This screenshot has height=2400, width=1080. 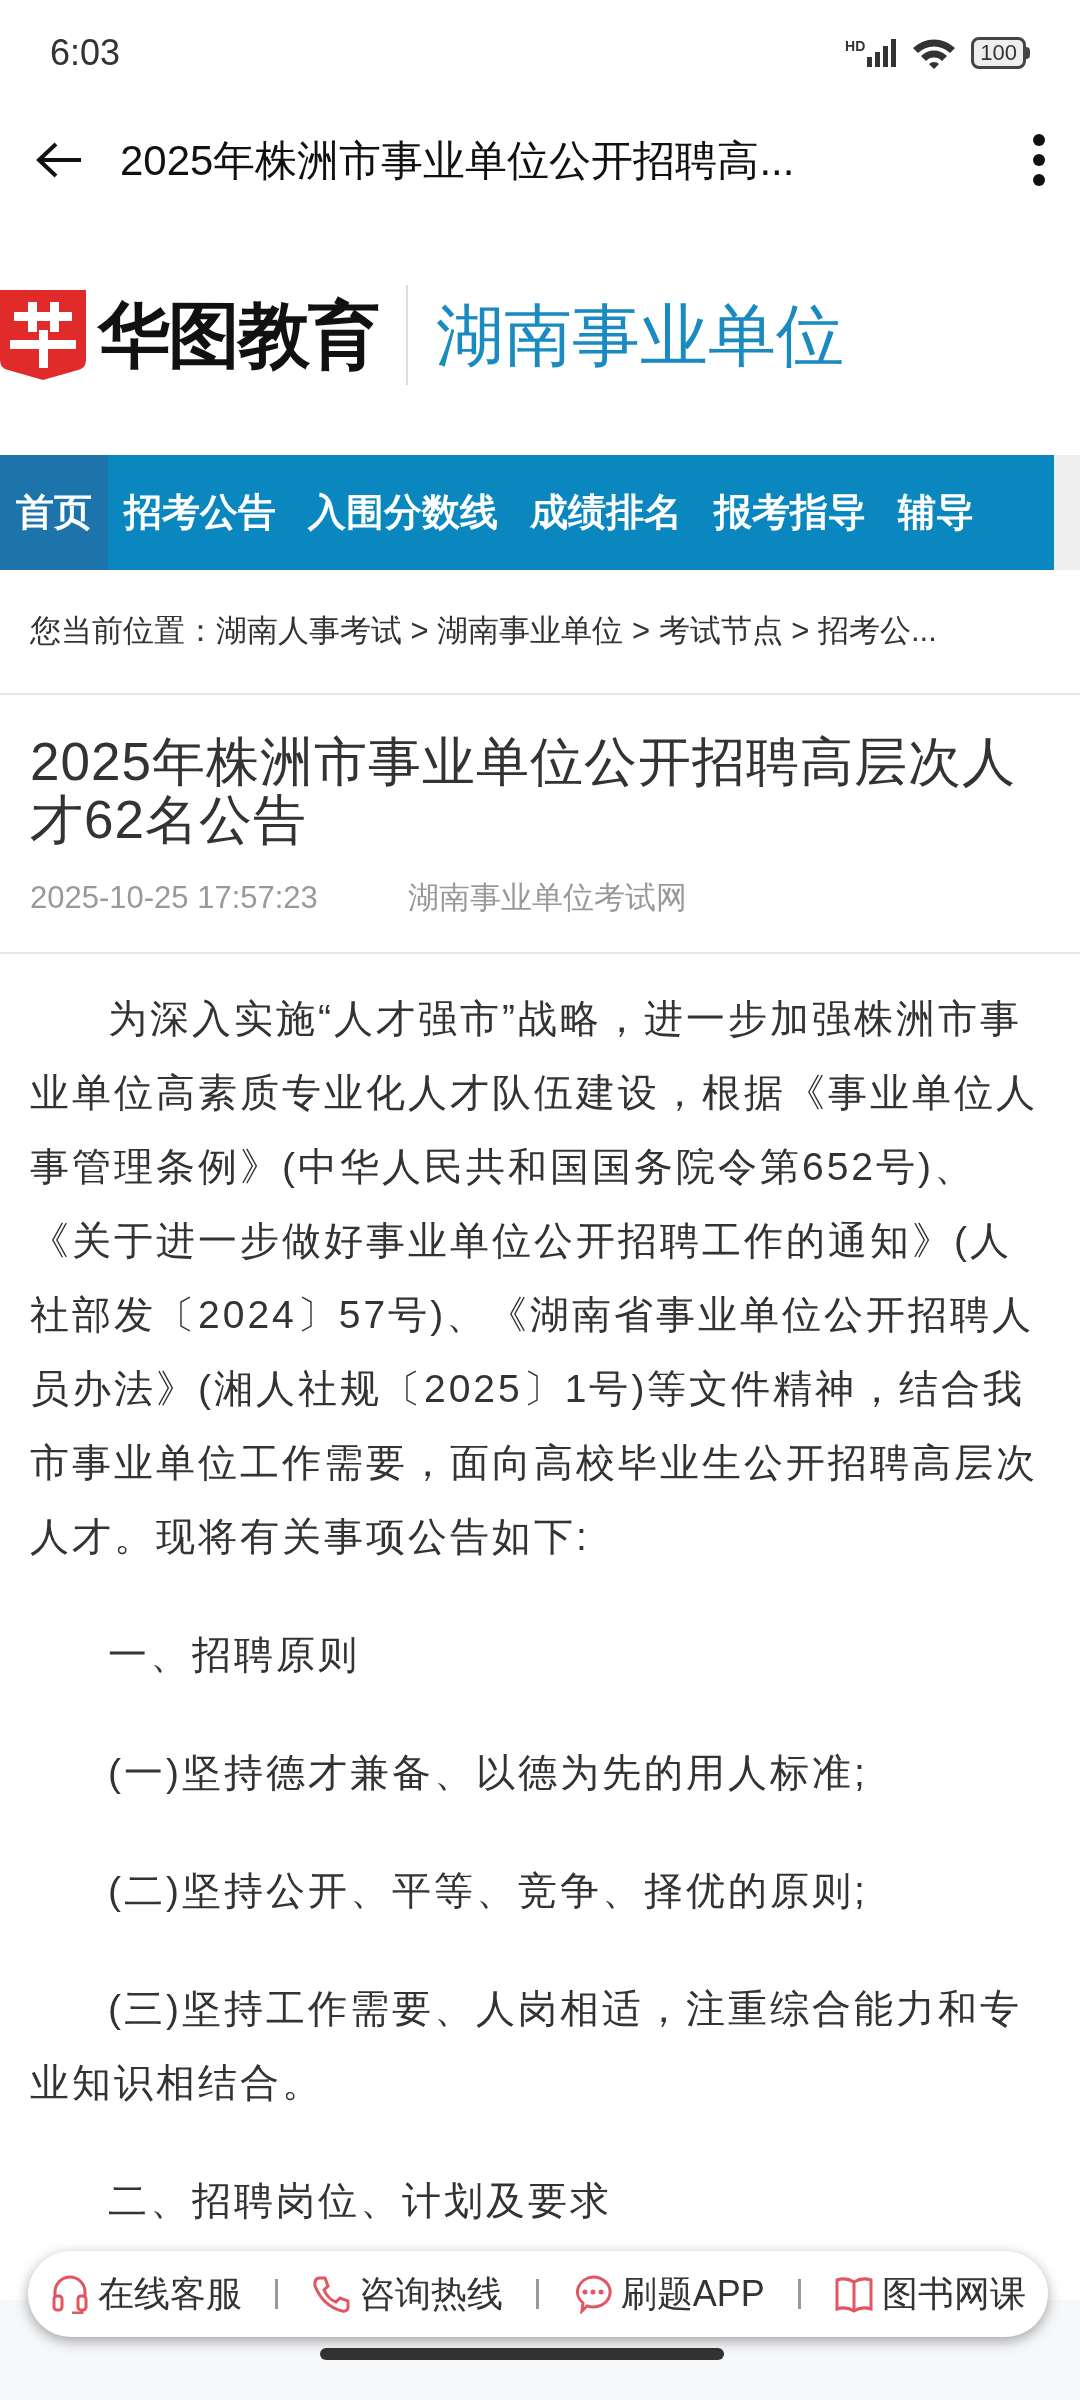 I want to click on back-arrow-icon, so click(x=59, y=160).